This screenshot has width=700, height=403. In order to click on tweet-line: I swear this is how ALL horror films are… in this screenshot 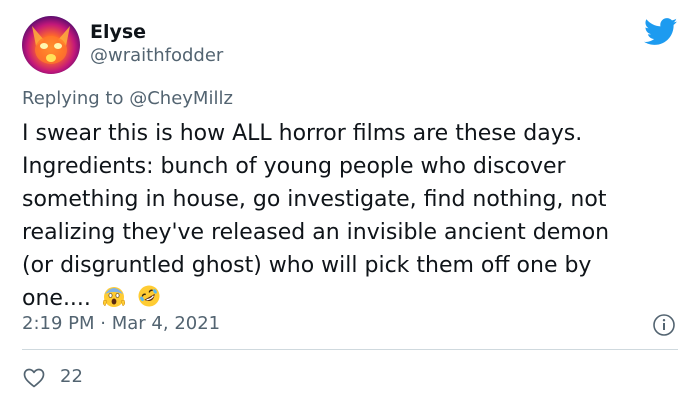, I will do `click(302, 133)`.